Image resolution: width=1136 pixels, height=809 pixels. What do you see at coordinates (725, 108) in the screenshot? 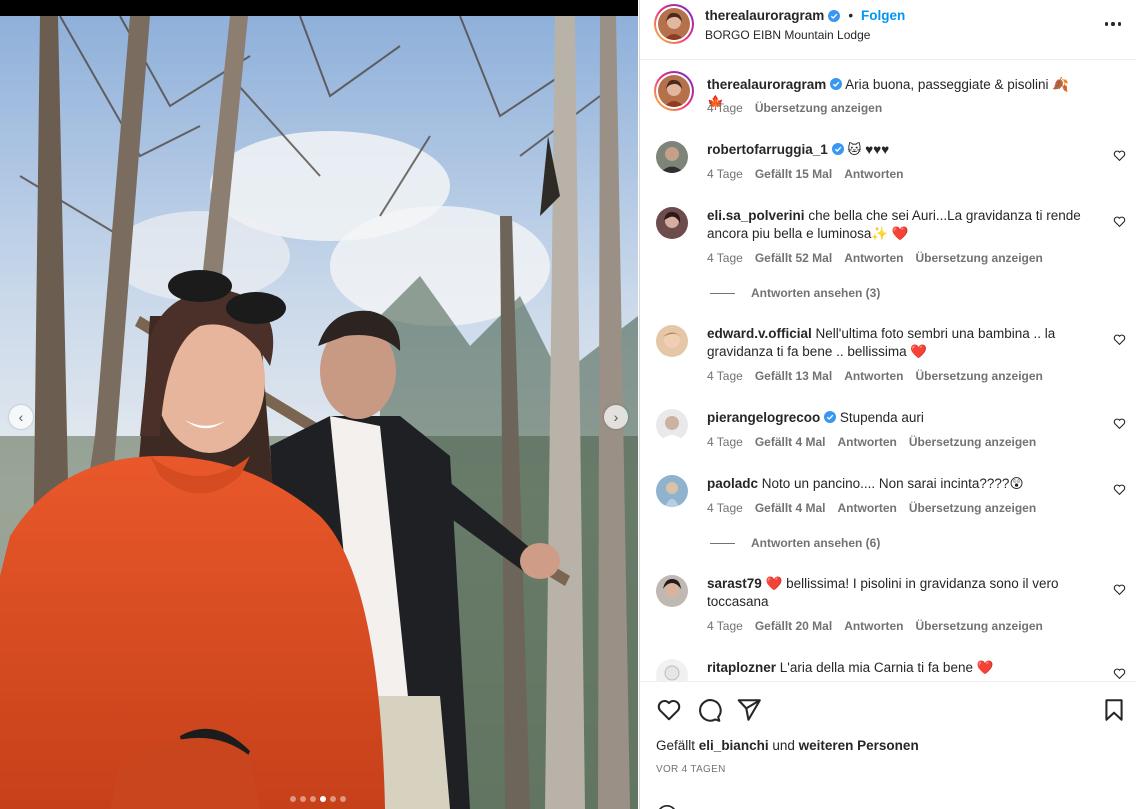
I see `caption-time: 4 Tage` at bounding box center [725, 108].